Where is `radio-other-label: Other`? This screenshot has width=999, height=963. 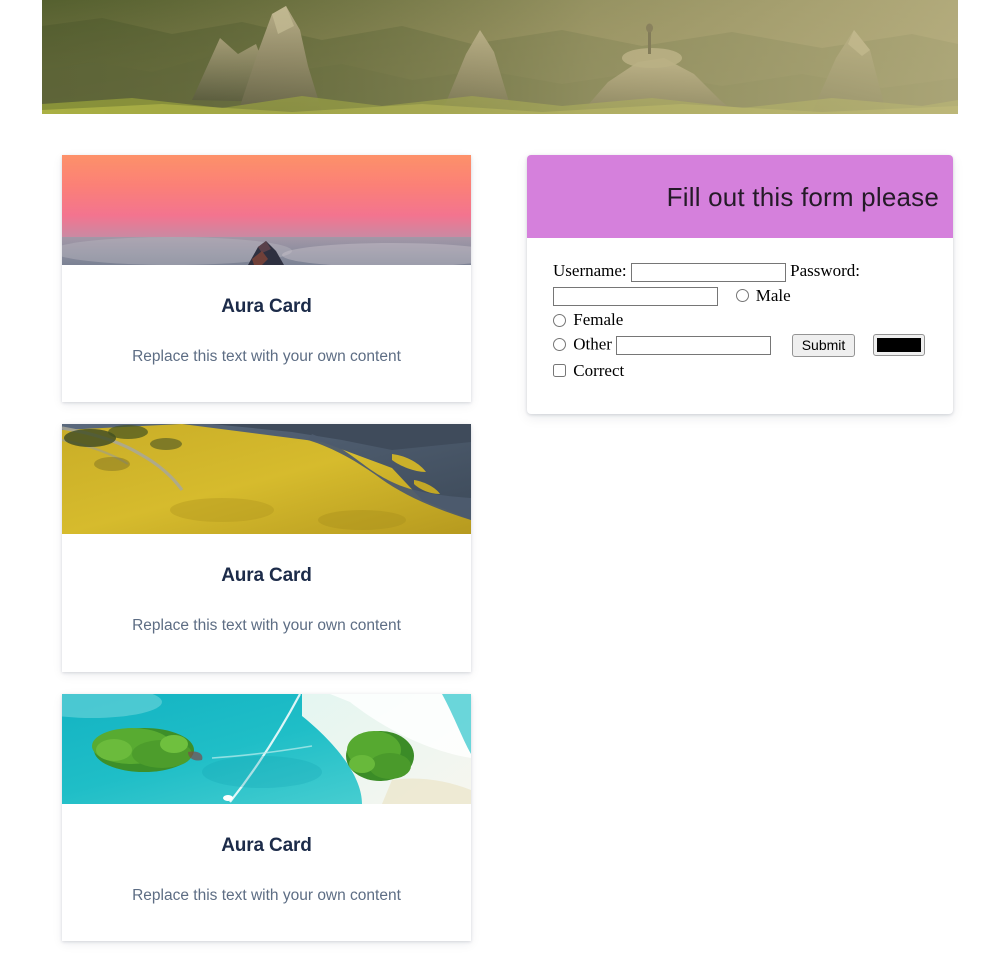 radio-other-label: Other is located at coordinates (592, 344).